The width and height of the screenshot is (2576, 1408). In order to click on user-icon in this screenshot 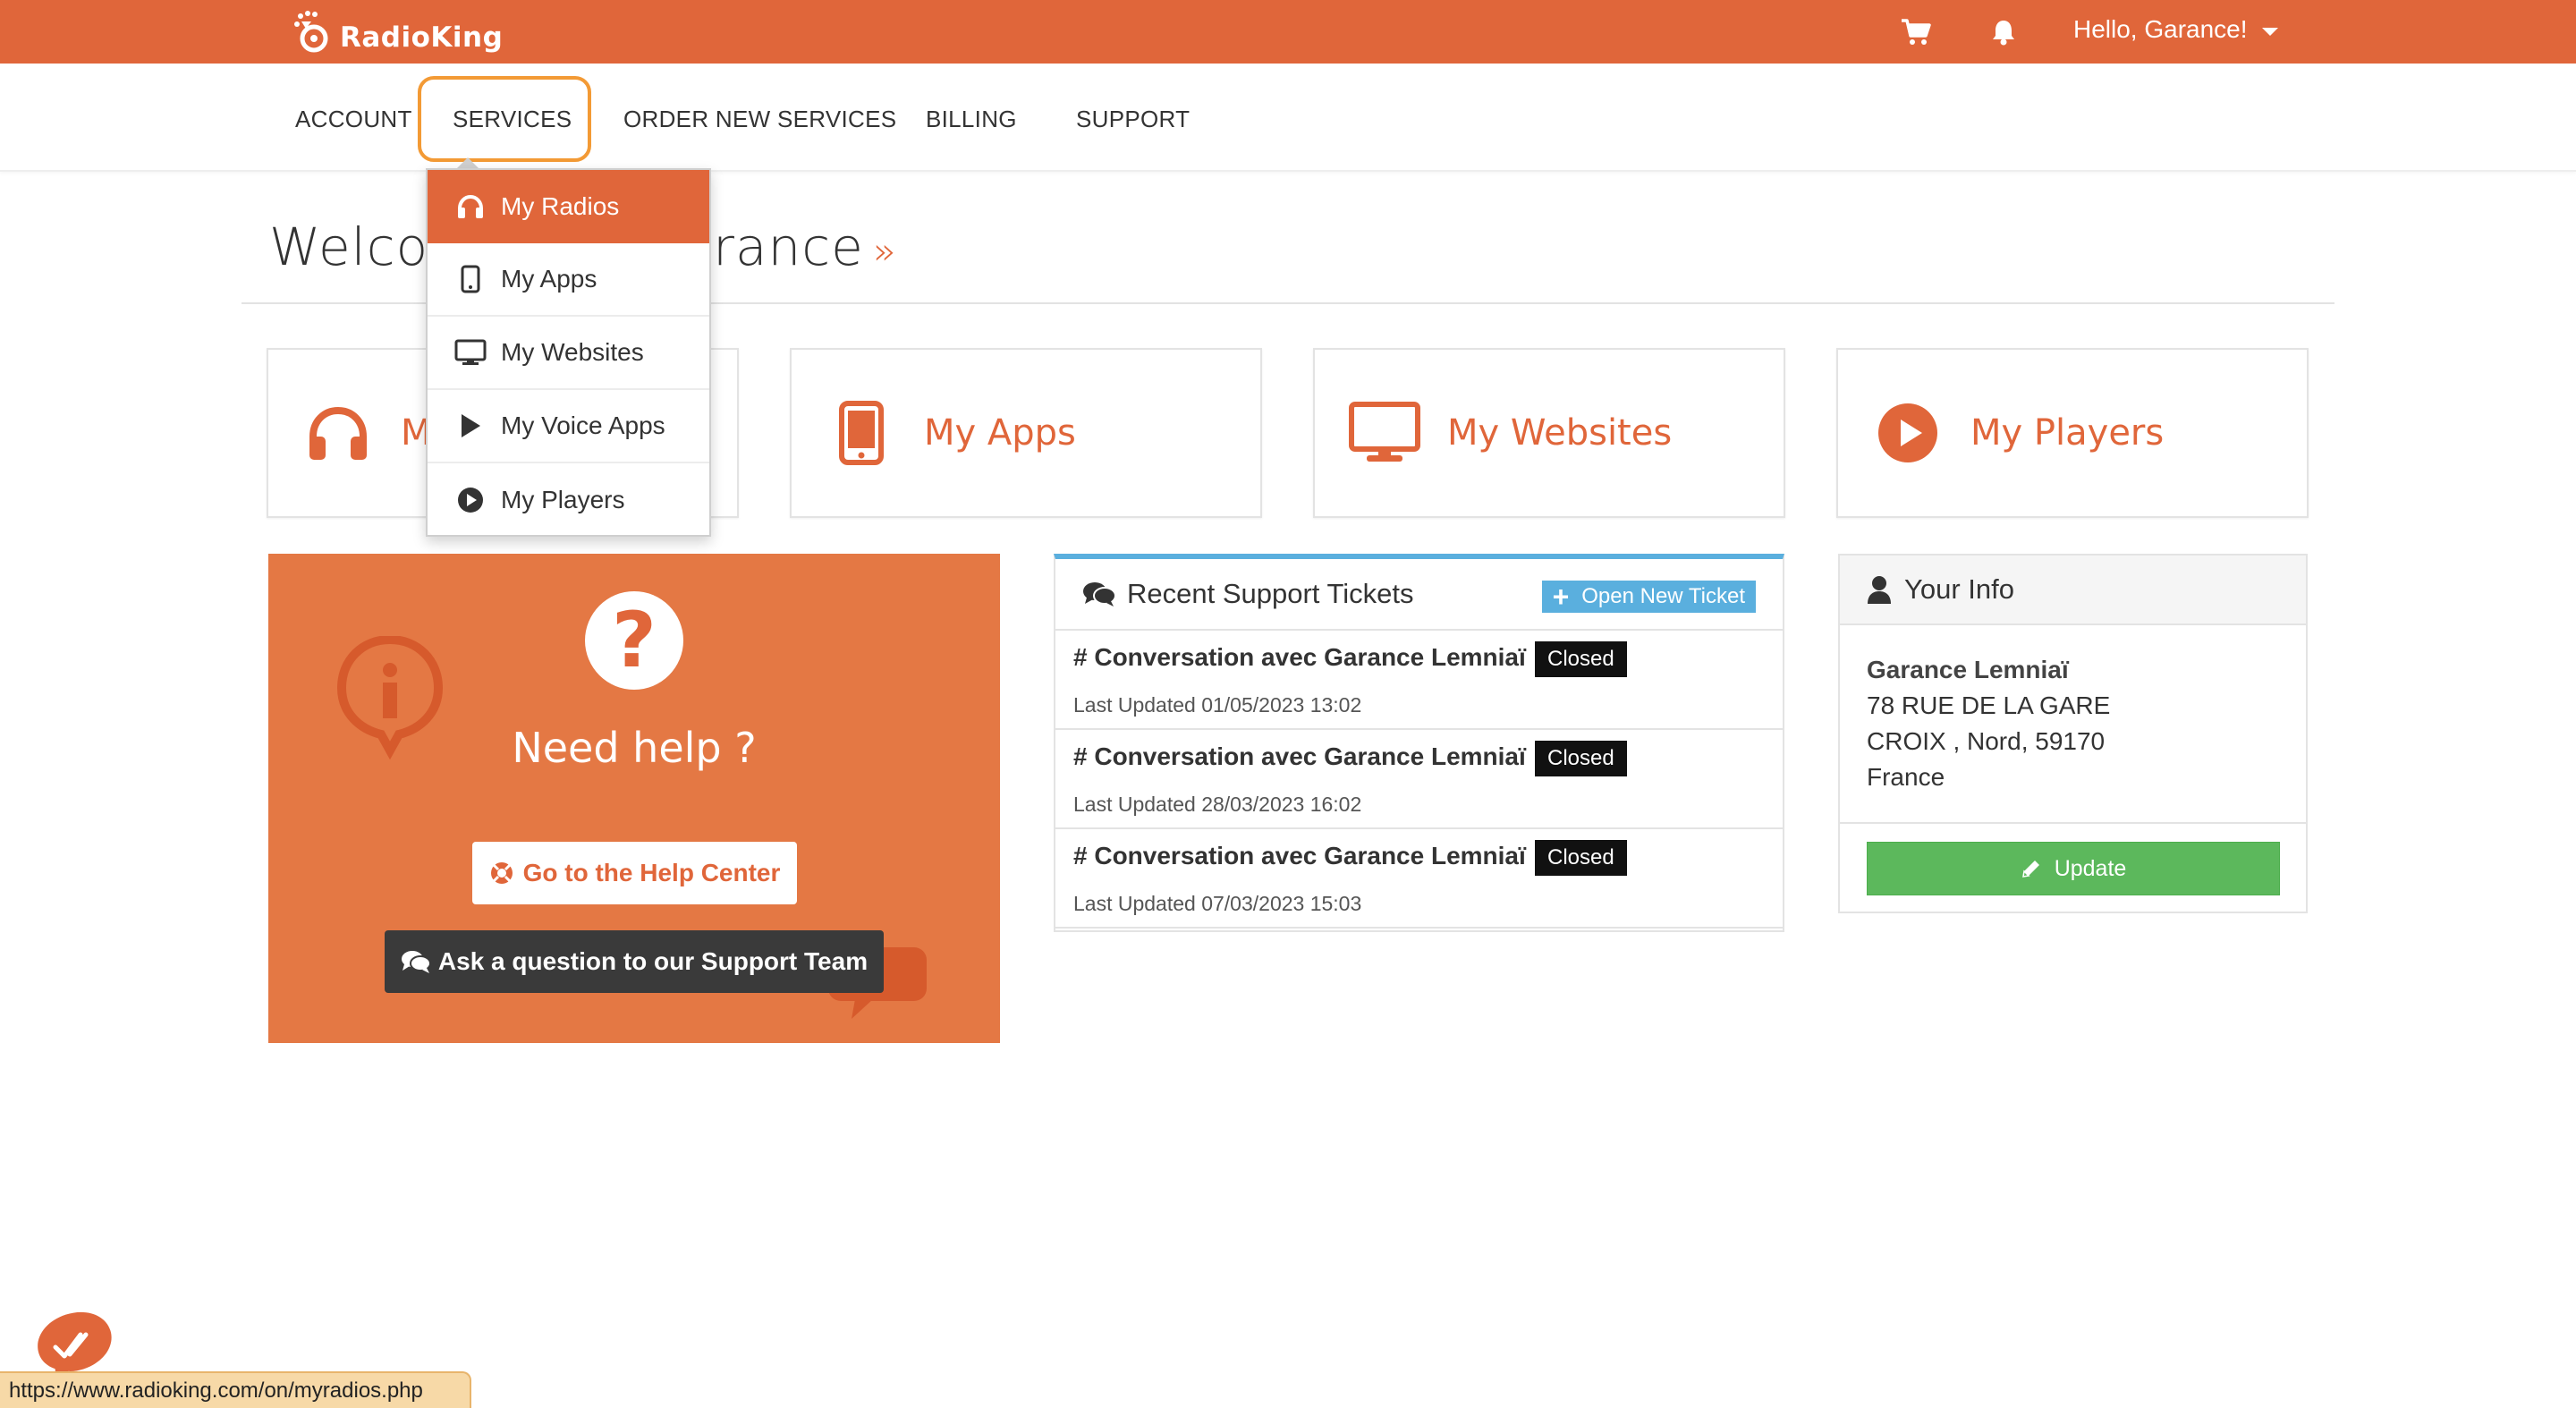, I will do `click(1879, 589)`.